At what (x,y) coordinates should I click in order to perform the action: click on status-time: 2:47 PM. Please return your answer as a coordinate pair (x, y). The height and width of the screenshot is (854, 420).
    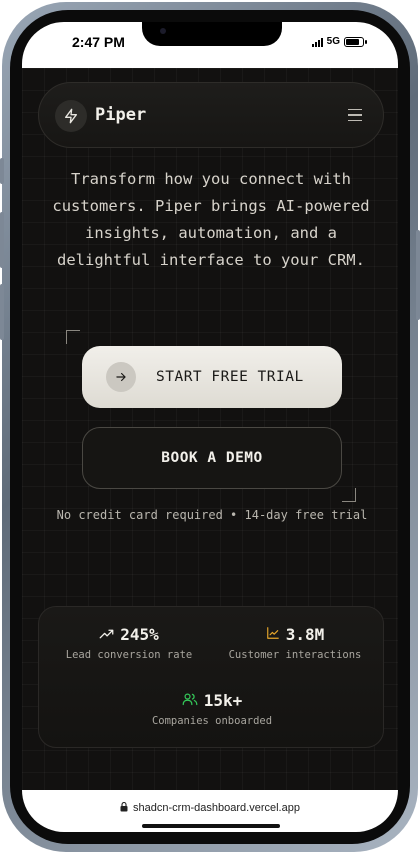
    Looking at the image, I should click on (98, 42).